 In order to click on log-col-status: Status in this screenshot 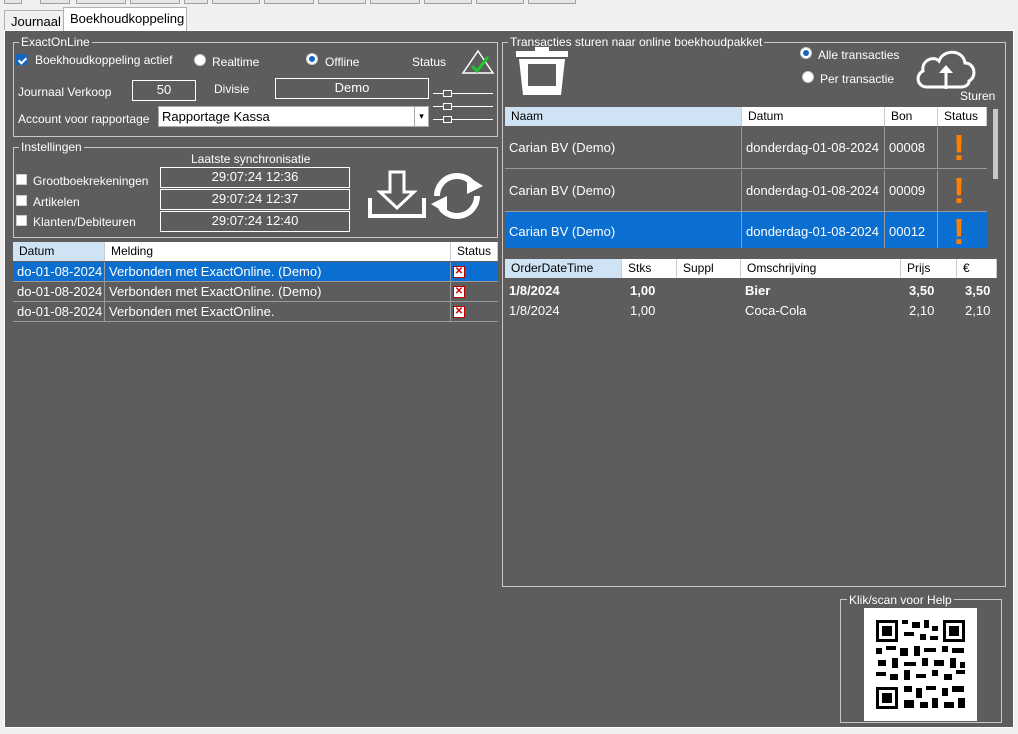, I will do `click(474, 251)`.